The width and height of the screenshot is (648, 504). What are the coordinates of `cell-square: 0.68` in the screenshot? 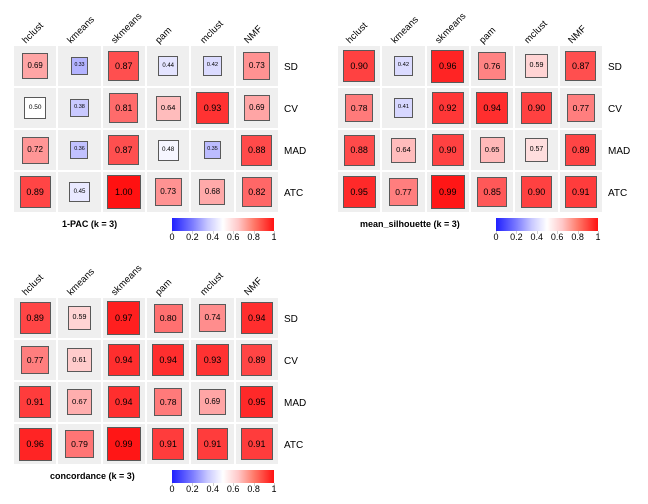 It's located at (212, 192).